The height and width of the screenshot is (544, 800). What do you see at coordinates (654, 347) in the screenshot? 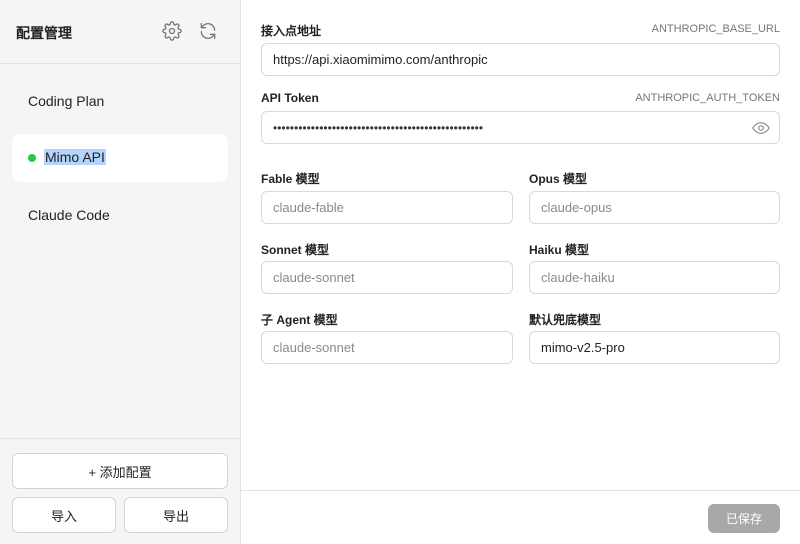
I see `fallback-model-input: mimo-v2.5-pro` at bounding box center [654, 347].